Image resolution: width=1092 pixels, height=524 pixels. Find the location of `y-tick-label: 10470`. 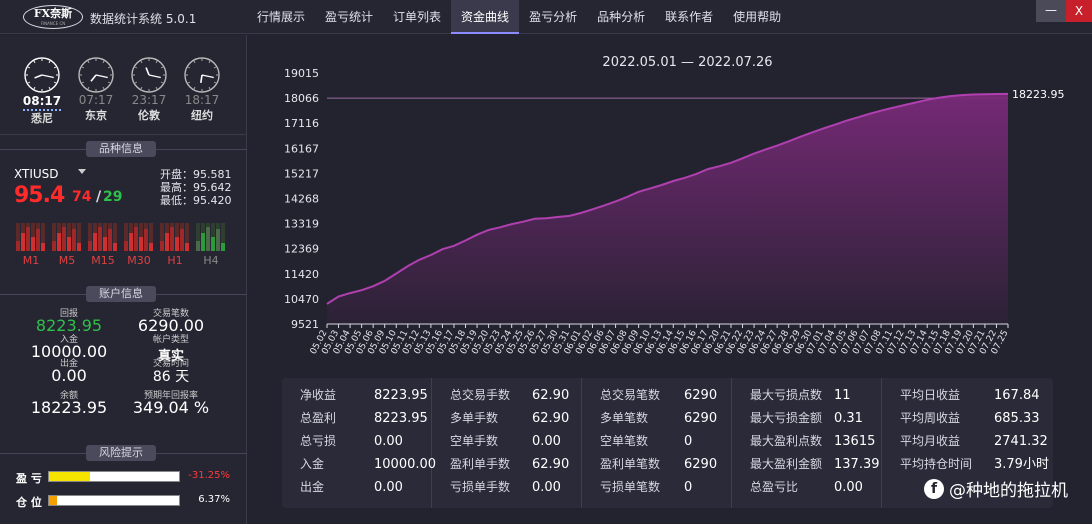

y-tick-label: 10470 is located at coordinates (301, 299).